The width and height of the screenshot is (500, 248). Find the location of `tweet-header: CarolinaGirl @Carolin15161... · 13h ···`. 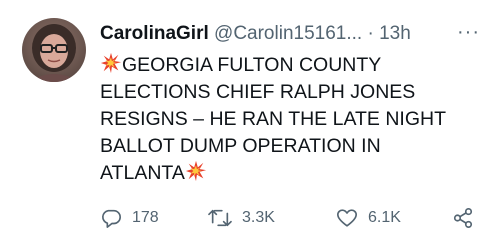

tweet-header: CarolinaGirl @Carolin15161... · 13h ··· is located at coordinates (293, 34).